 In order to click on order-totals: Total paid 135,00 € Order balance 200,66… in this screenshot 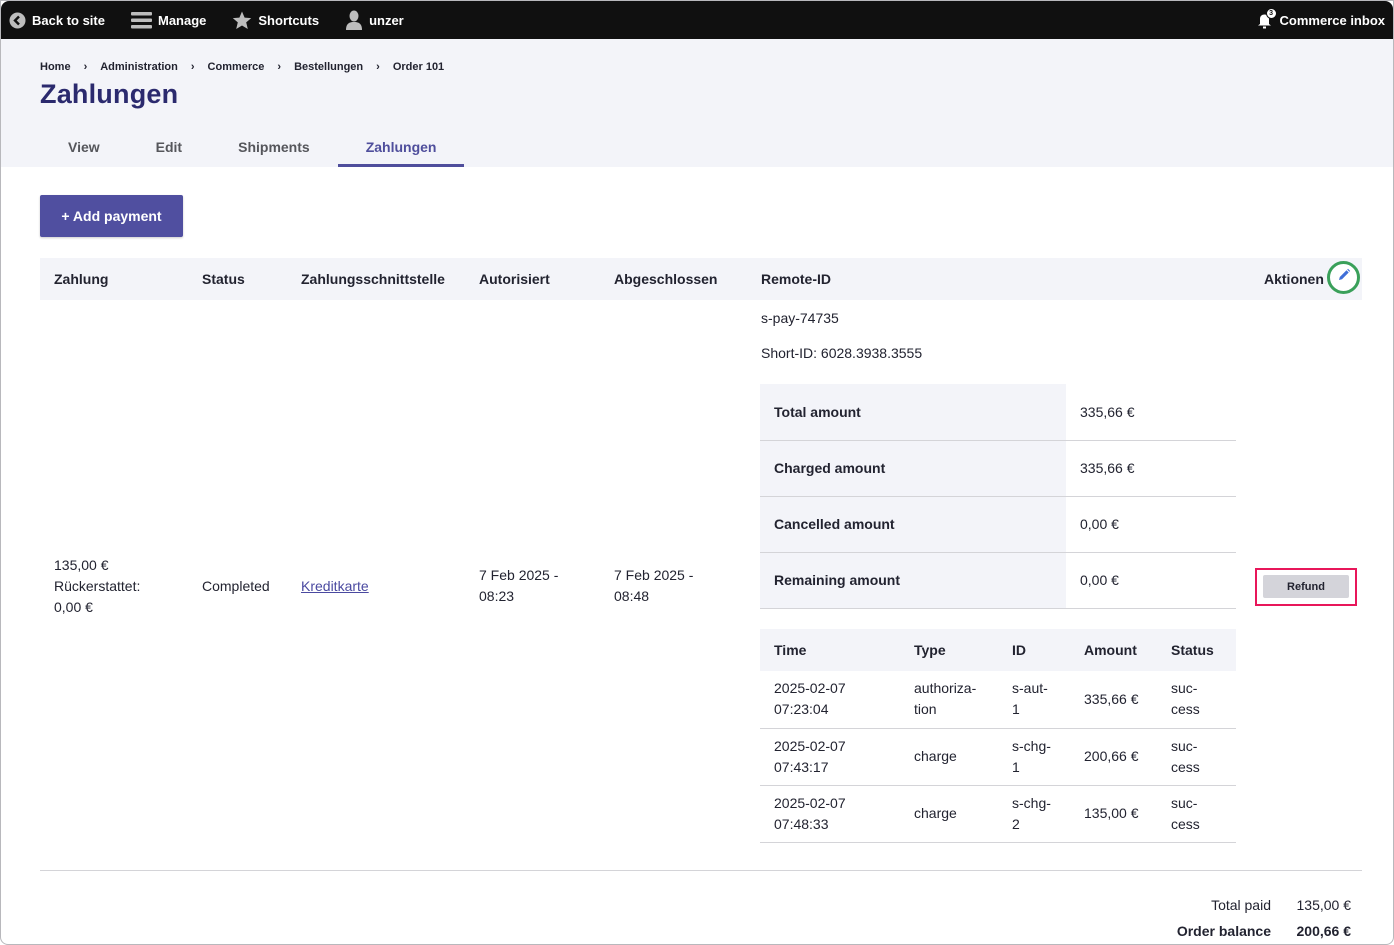, I will do `click(1264, 918)`.